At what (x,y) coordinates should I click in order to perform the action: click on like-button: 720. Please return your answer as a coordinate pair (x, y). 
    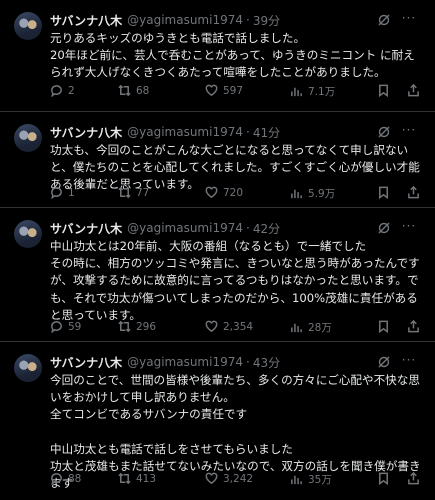
    Looking at the image, I should click on (224, 192).